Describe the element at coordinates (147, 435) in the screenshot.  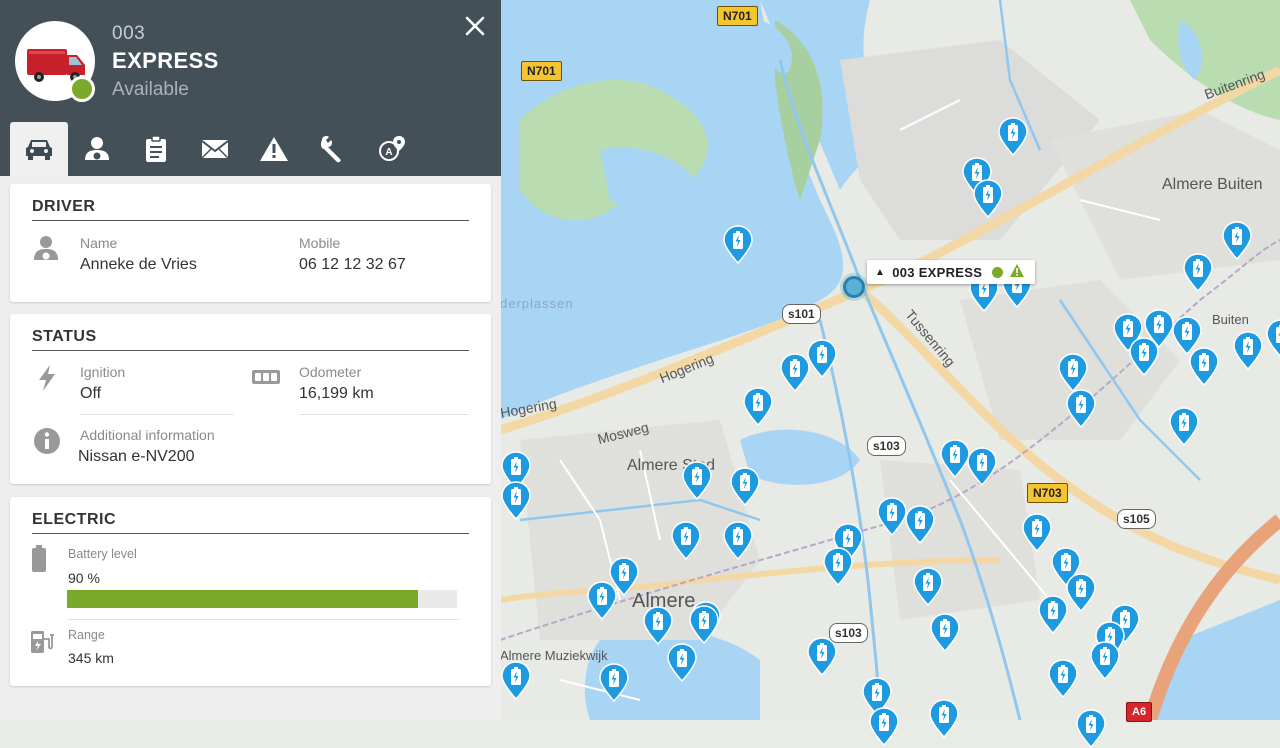
I see `additional-info-label: Additional information` at that location.